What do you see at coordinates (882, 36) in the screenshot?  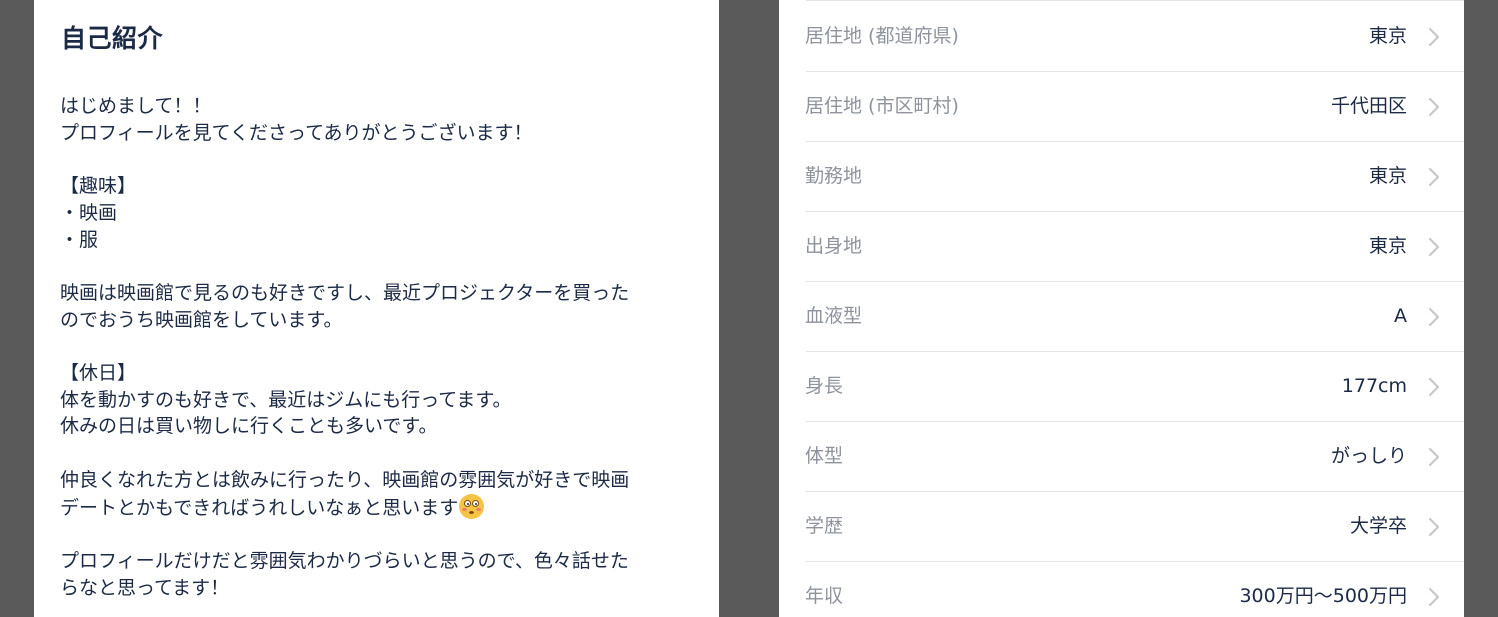 I see `profile-row-label: 居住地 (都道府県)` at bounding box center [882, 36].